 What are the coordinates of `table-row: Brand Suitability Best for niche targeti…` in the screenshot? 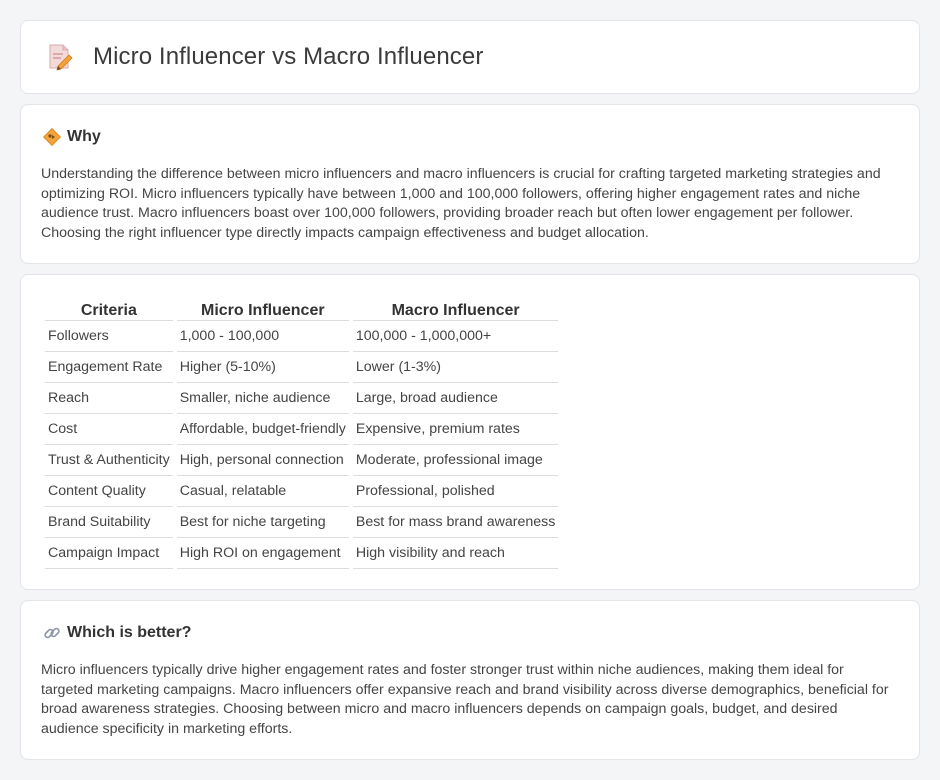 It's located at (302, 522).